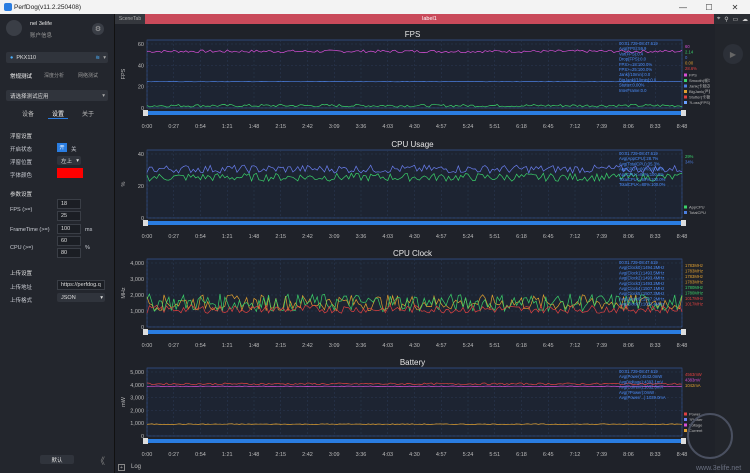 The image size is (750, 473). Describe the element at coordinates (699, 80) in the screenshot. I see `legend-label: Smooth(帧均衡)` at that location.